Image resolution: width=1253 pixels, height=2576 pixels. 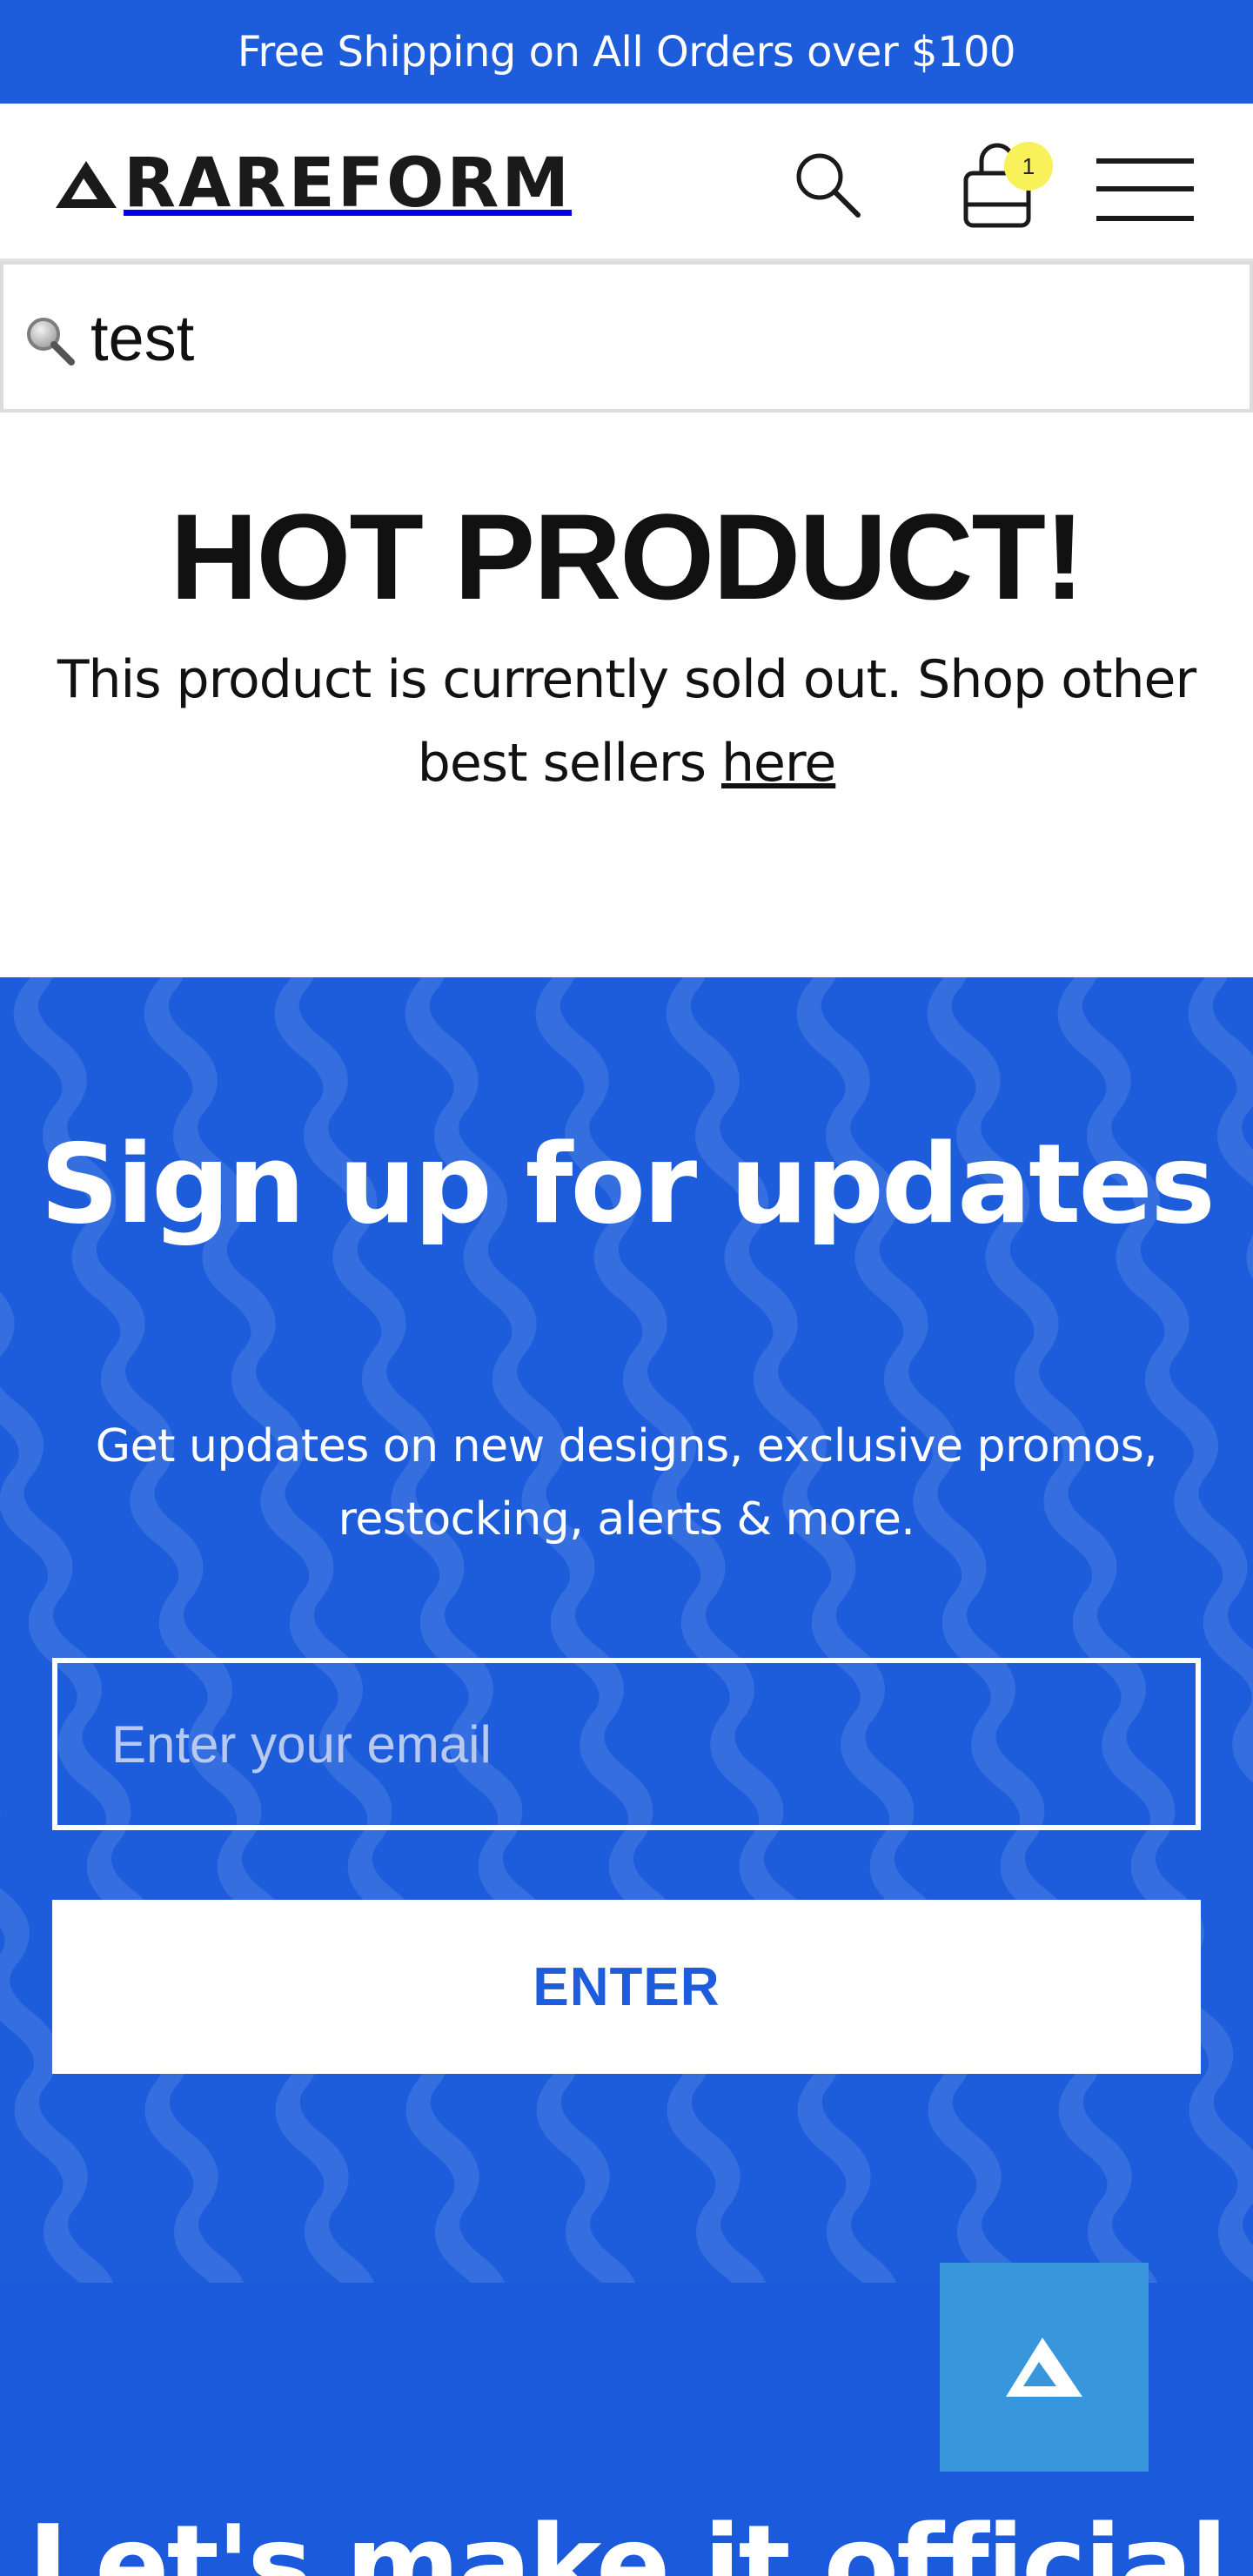 I want to click on cart-button: 1, so click(x=1003, y=184).